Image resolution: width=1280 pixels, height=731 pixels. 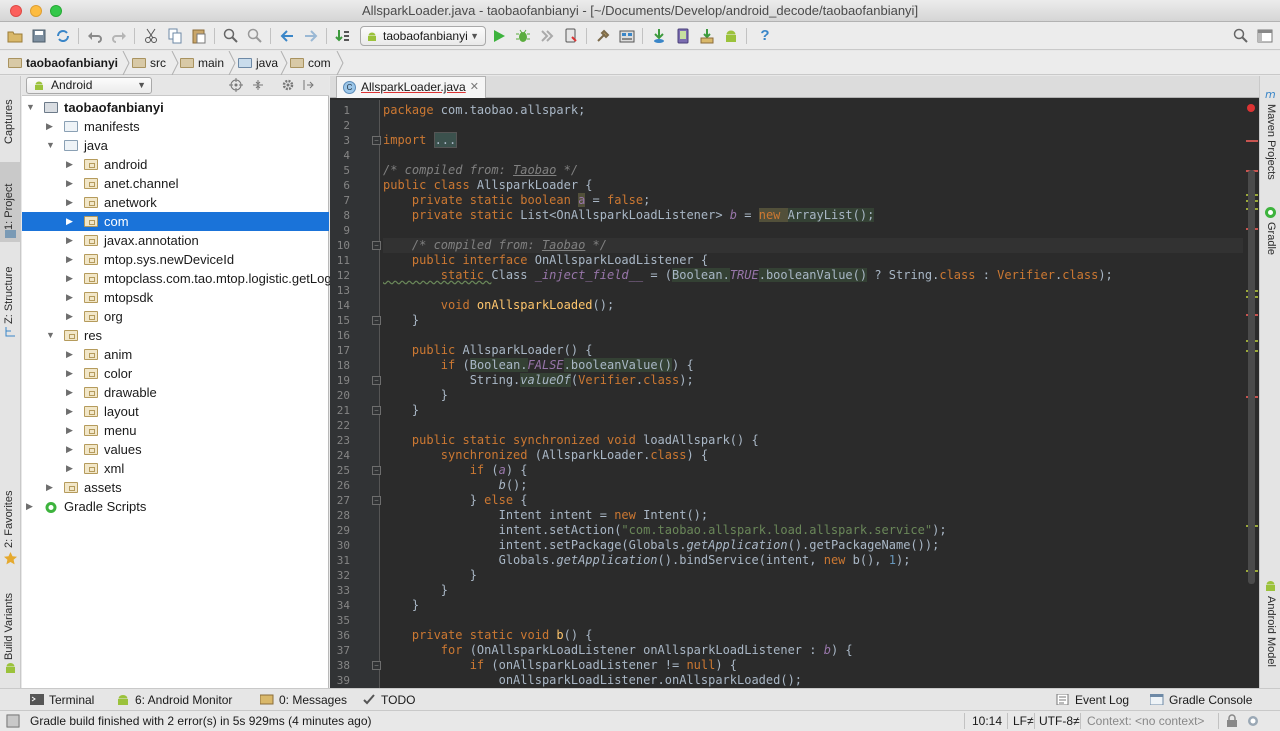 What do you see at coordinates (303, 700) in the screenshot?
I see `messages-tab: 0: Messages` at bounding box center [303, 700].